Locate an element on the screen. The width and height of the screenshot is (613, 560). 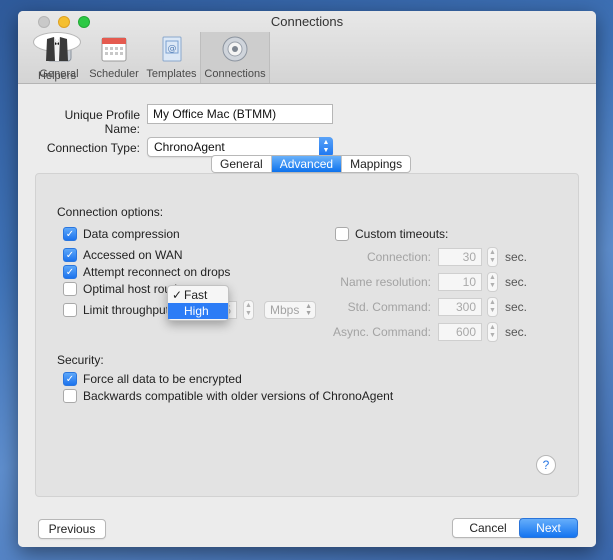
tab-bar: General Advanced Mappings is located at coordinates (311, 164).